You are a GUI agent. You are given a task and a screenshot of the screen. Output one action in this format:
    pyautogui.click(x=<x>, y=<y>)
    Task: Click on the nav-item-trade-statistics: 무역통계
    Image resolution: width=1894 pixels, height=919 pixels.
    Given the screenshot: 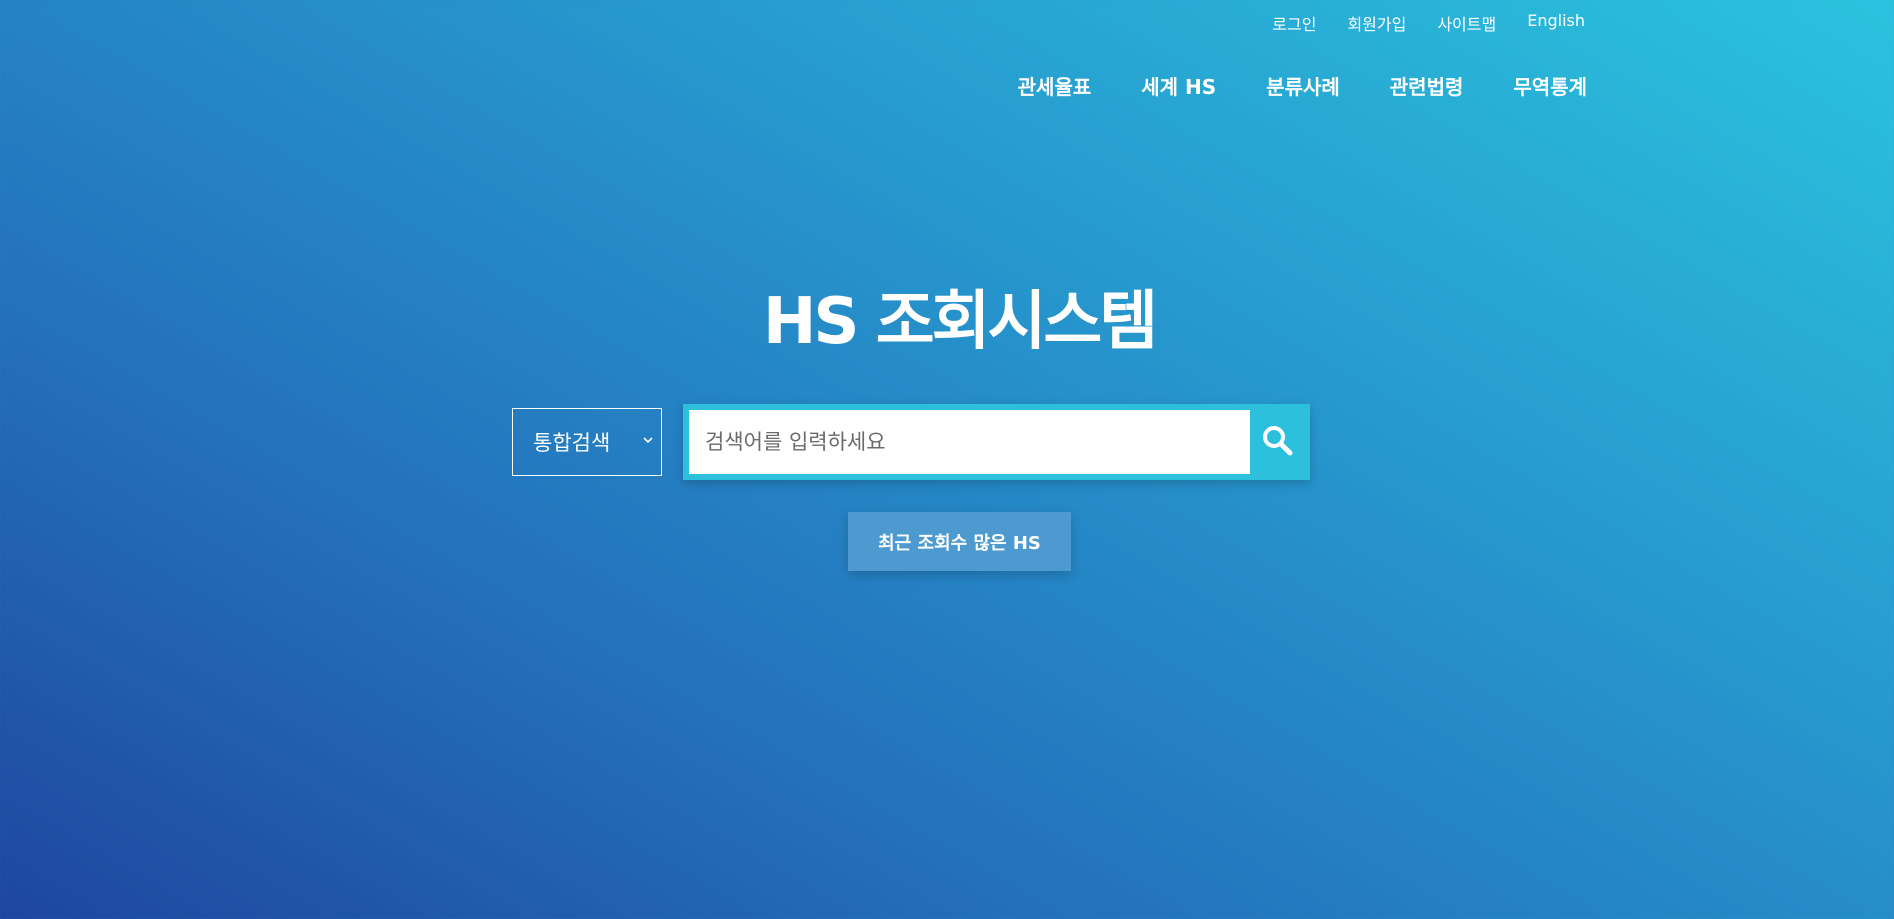 What is the action you would take?
    pyautogui.click(x=1550, y=85)
    